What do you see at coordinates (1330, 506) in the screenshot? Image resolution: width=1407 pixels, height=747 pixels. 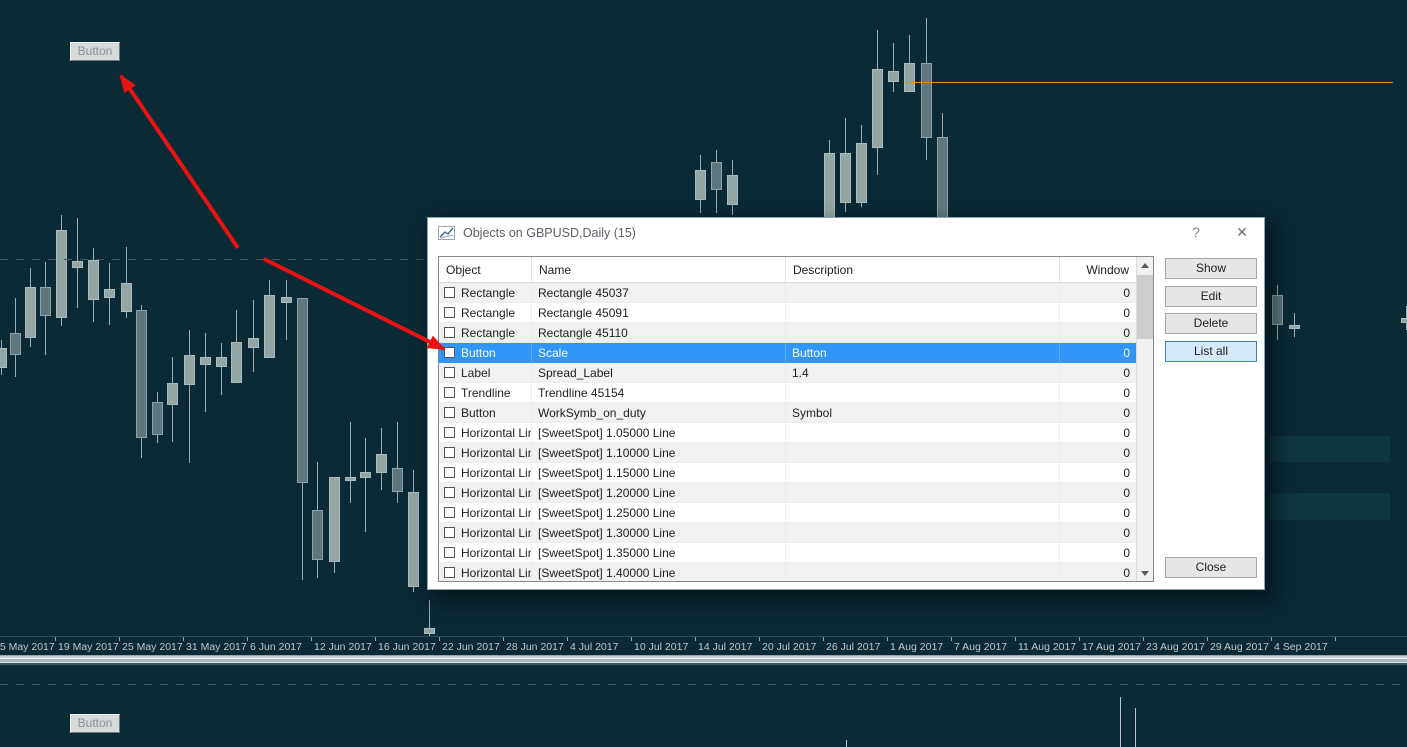 I see `rectangle-object` at bounding box center [1330, 506].